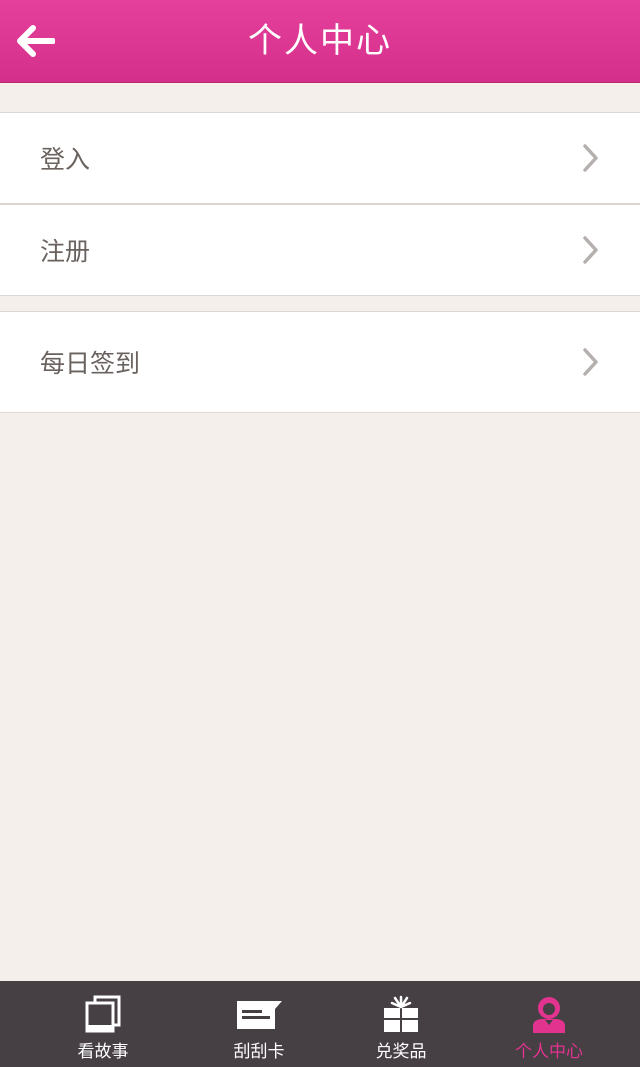  Describe the element at coordinates (259, 1052) in the screenshot. I see `tab-scratch-card-label: 刮刮卡` at that location.